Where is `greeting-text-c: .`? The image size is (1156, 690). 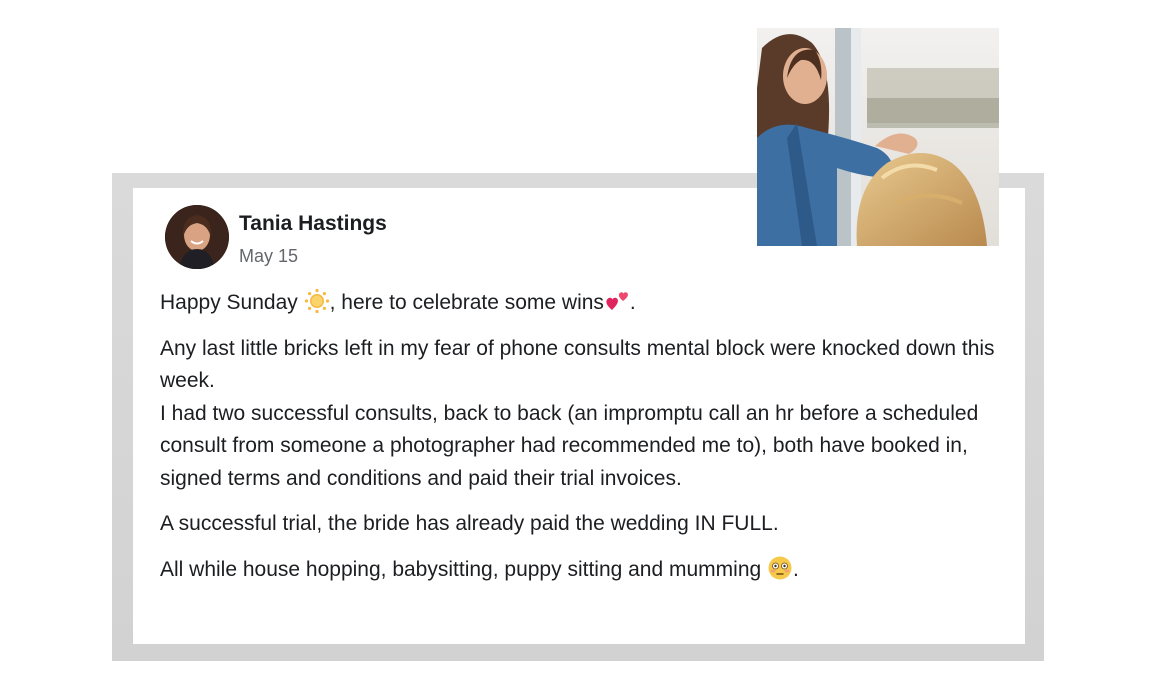 greeting-text-c: . is located at coordinates (632, 302).